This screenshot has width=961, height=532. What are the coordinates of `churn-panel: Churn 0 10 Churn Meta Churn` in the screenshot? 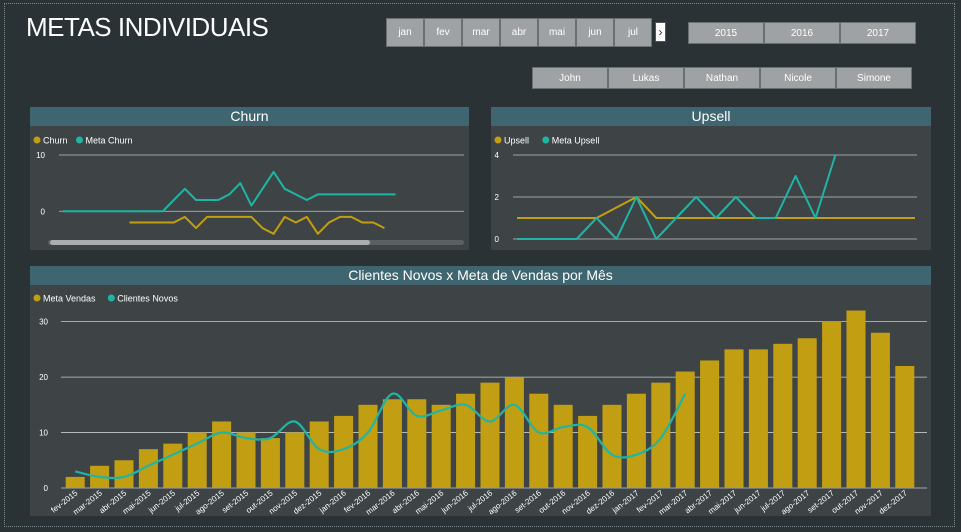 It's located at (249, 178).